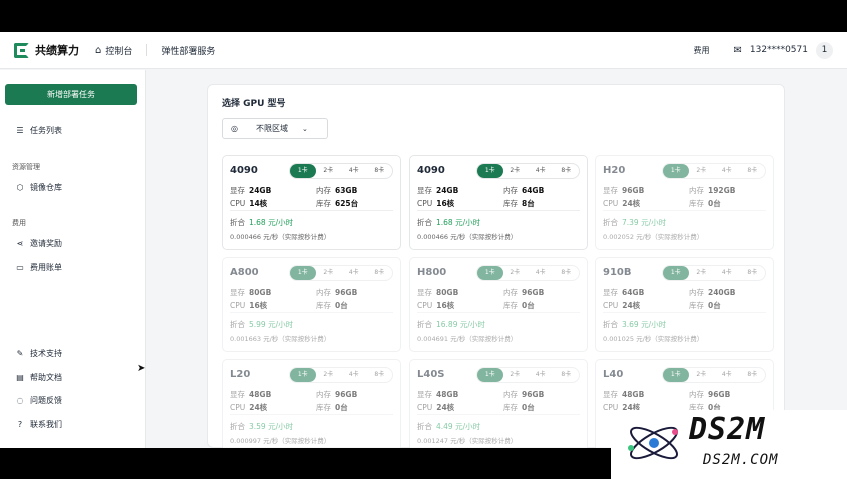  Describe the element at coordinates (779, 50) in the screenshot. I see `user-phone: 132****0571` at that location.